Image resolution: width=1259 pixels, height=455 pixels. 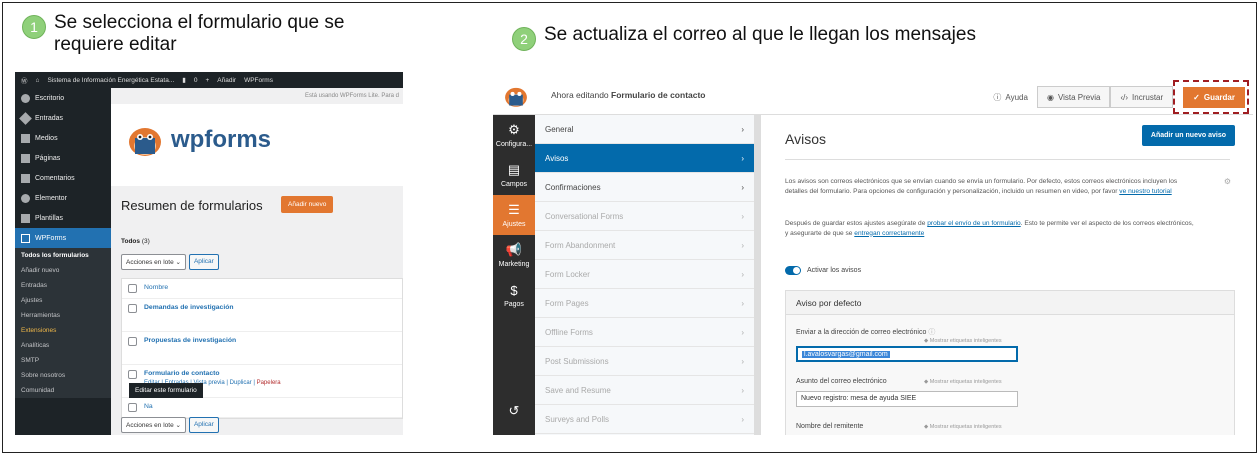 I want to click on section-post-submissions: Post Submissions ›, so click(x=644, y=361).